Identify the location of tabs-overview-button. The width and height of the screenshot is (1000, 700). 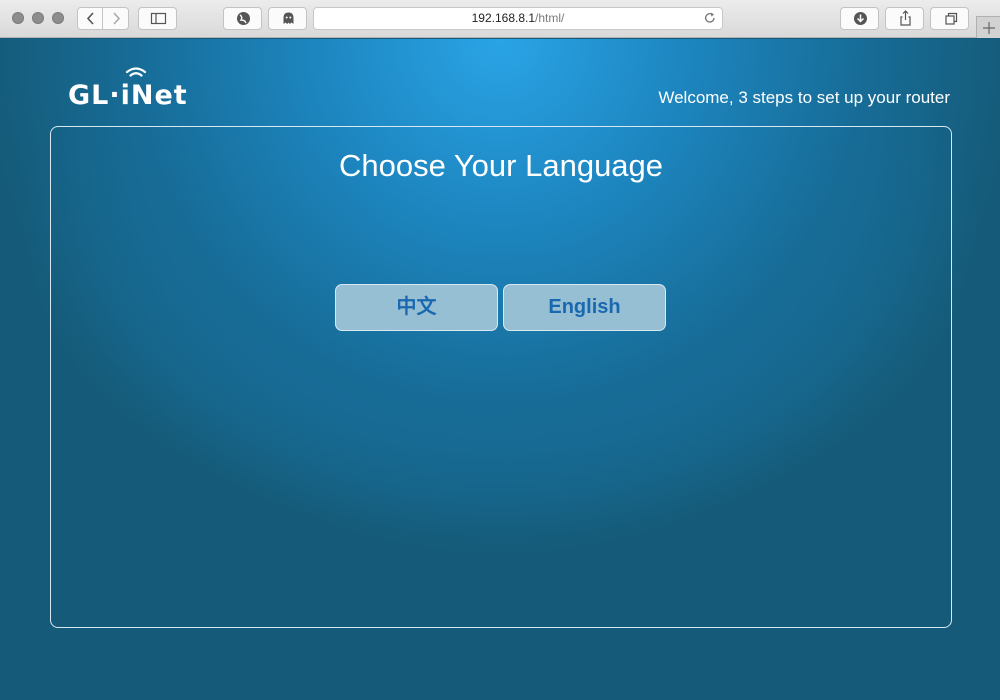
(949, 18).